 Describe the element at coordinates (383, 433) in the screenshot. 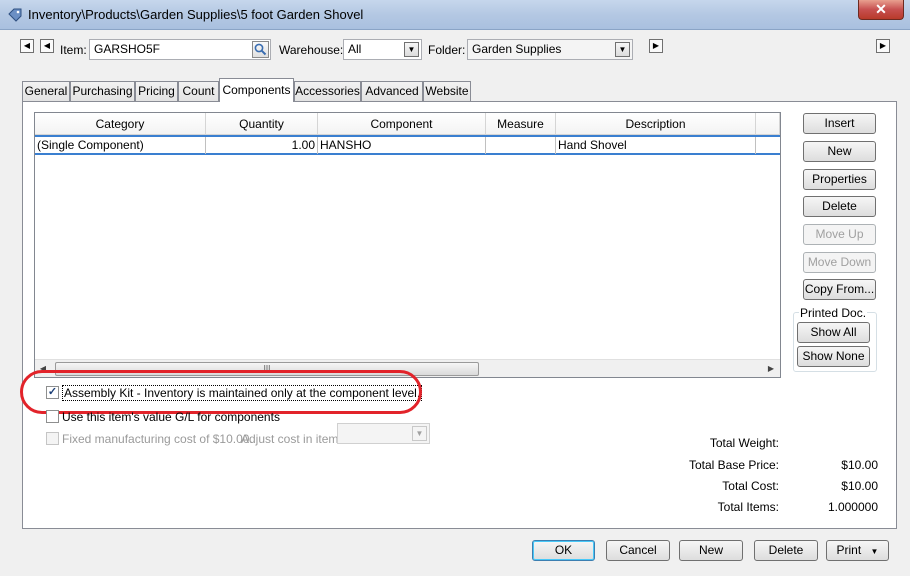

I see `adjust-cost-select: ▼` at that location.